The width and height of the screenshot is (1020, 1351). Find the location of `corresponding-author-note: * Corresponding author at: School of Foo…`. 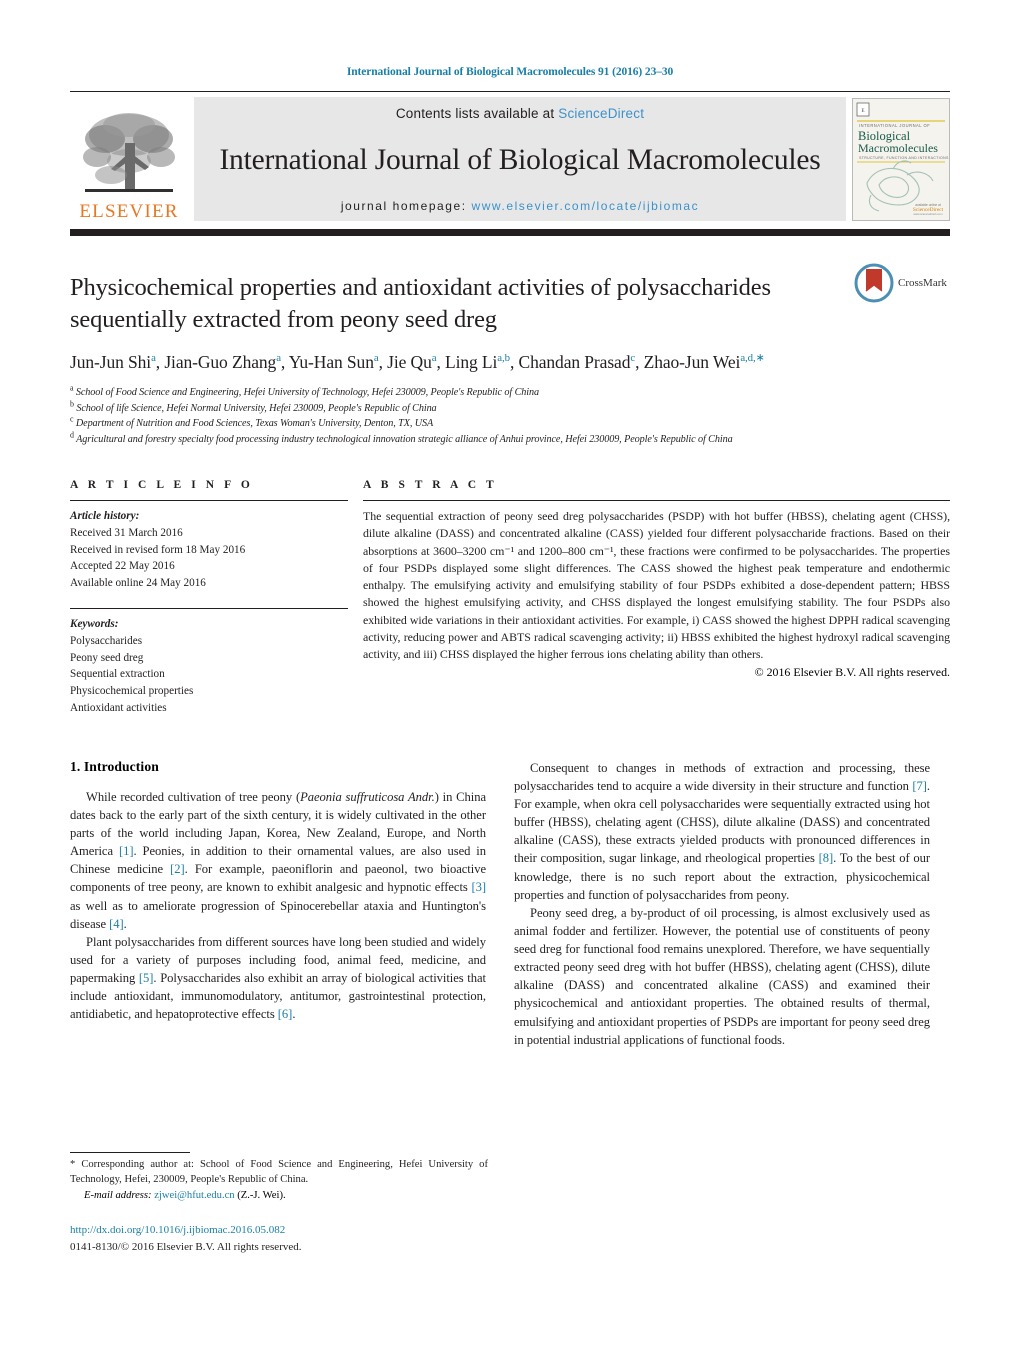

corresponding-author-note: * Corresponding author at: School of Foo… is located at coordinates (279, 1172).